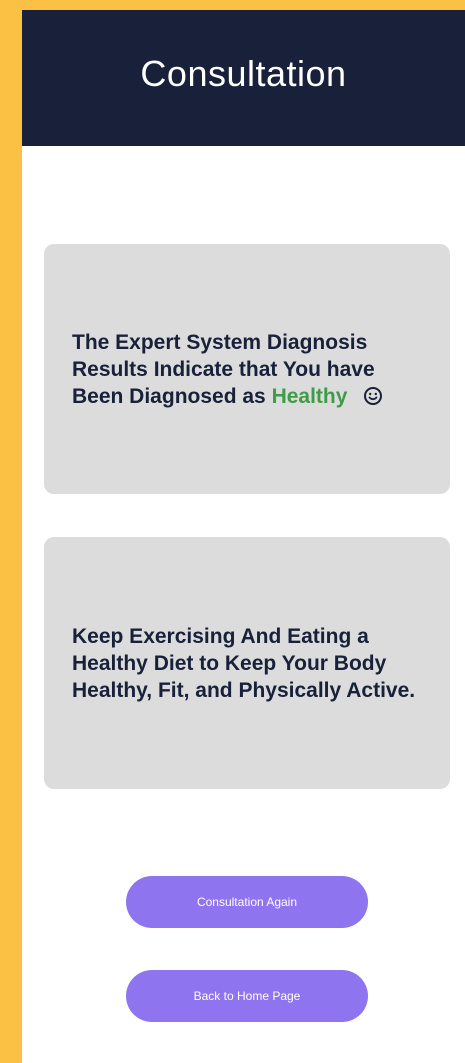  What do you see at coordinates (243, 5) in the screenshot?
I see `top-accent-bar` at bounding box center [243, 5].